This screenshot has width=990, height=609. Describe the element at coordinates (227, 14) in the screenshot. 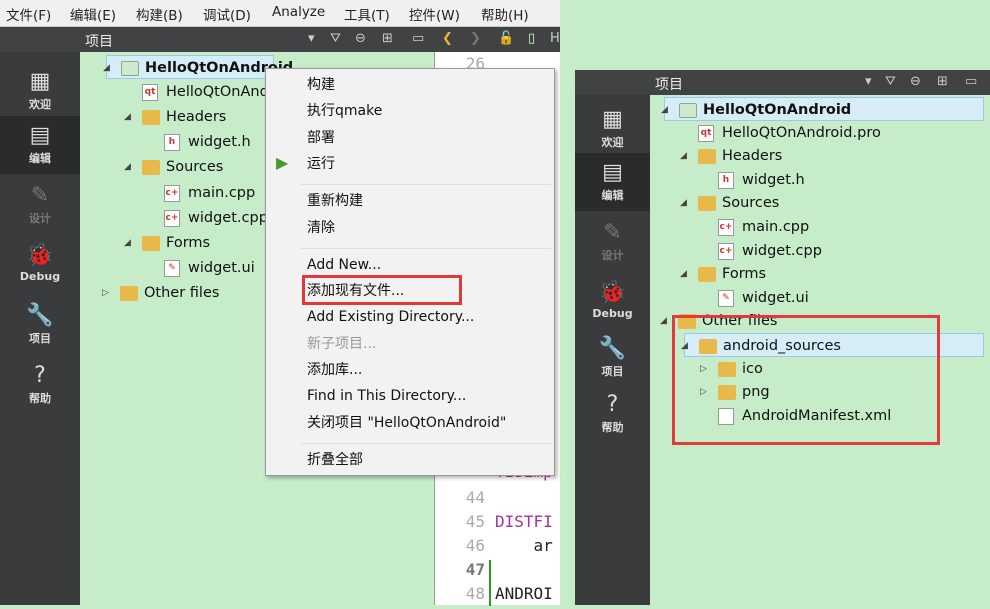

I see `menu-3: 调试(D)` at that location.